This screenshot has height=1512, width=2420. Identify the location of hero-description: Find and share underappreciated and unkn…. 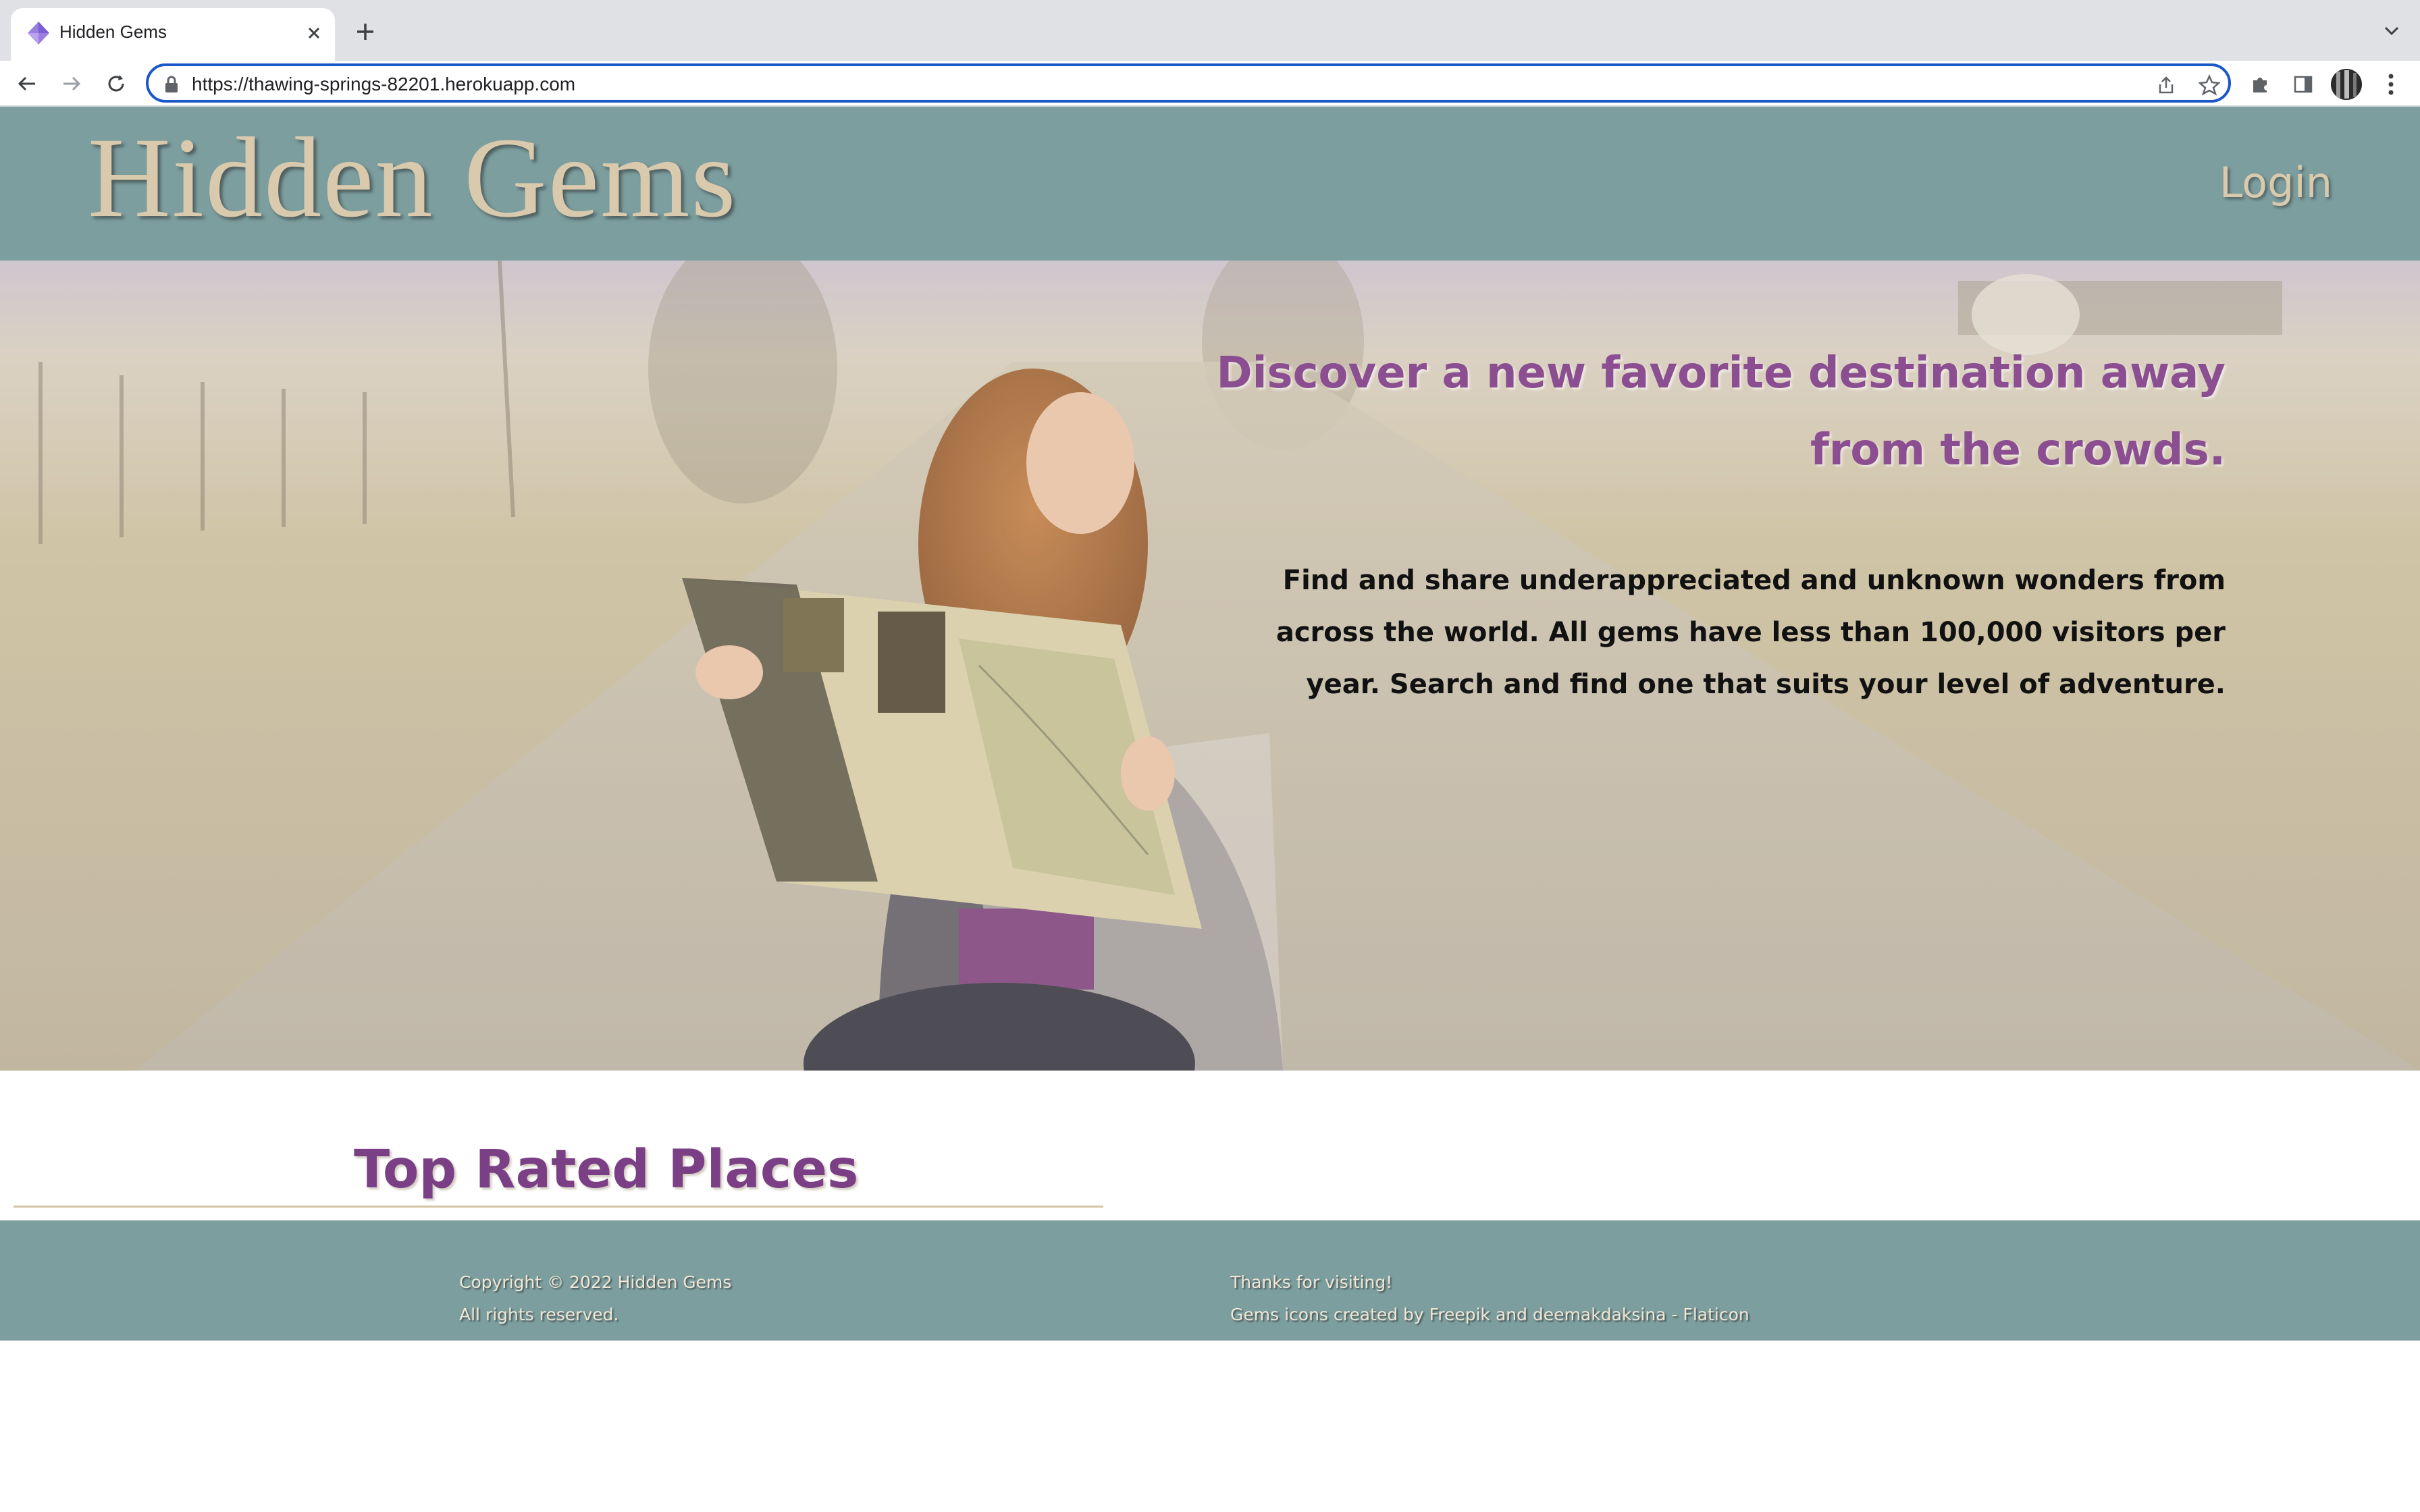
(1750, 632).